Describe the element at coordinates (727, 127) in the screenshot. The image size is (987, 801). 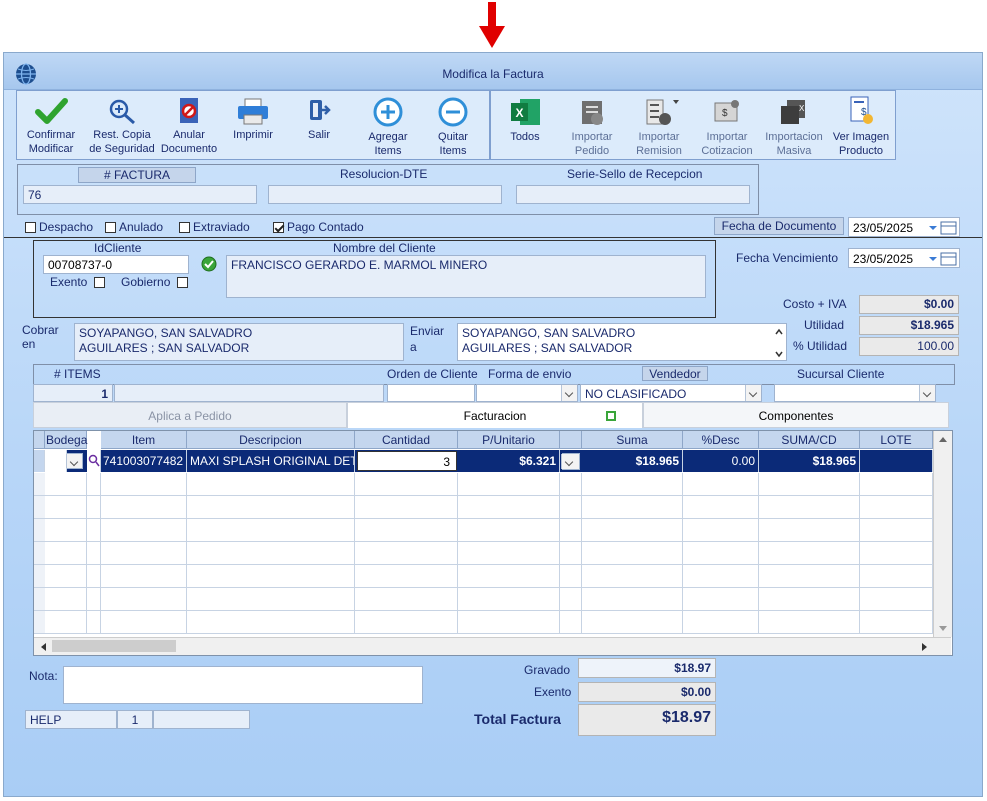
I see `import-quote-button: $ Importar Cotizacion` at that location.